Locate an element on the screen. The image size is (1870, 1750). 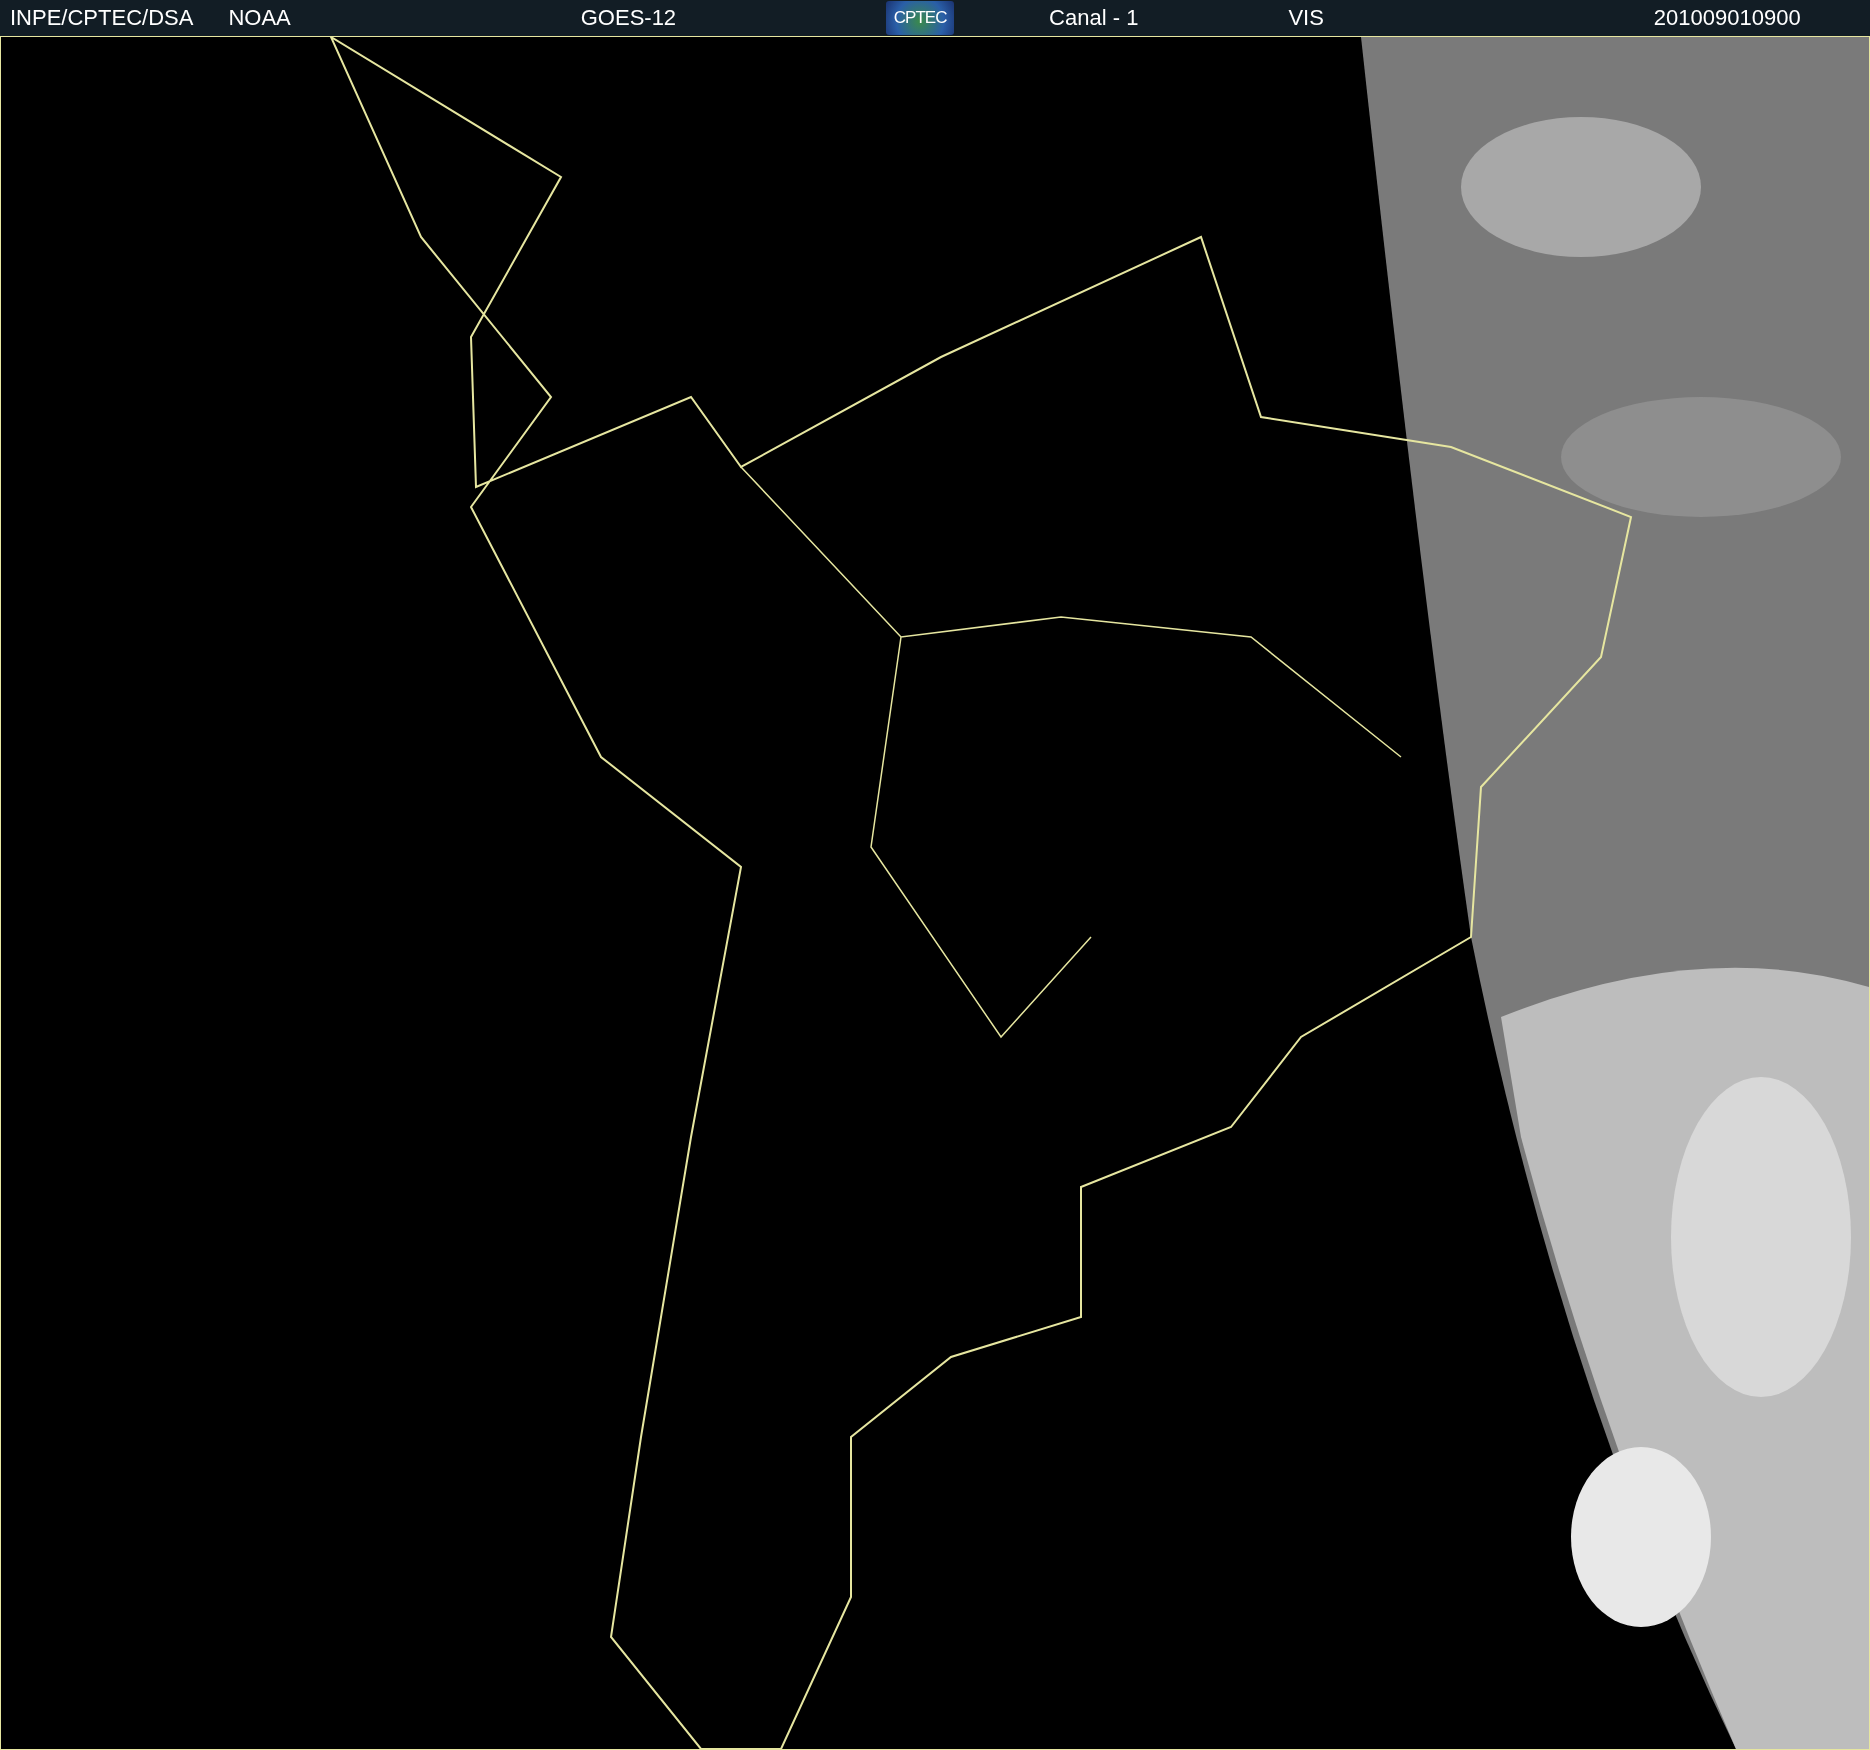
header-label: VIS is located at coordinates (1306, 18).